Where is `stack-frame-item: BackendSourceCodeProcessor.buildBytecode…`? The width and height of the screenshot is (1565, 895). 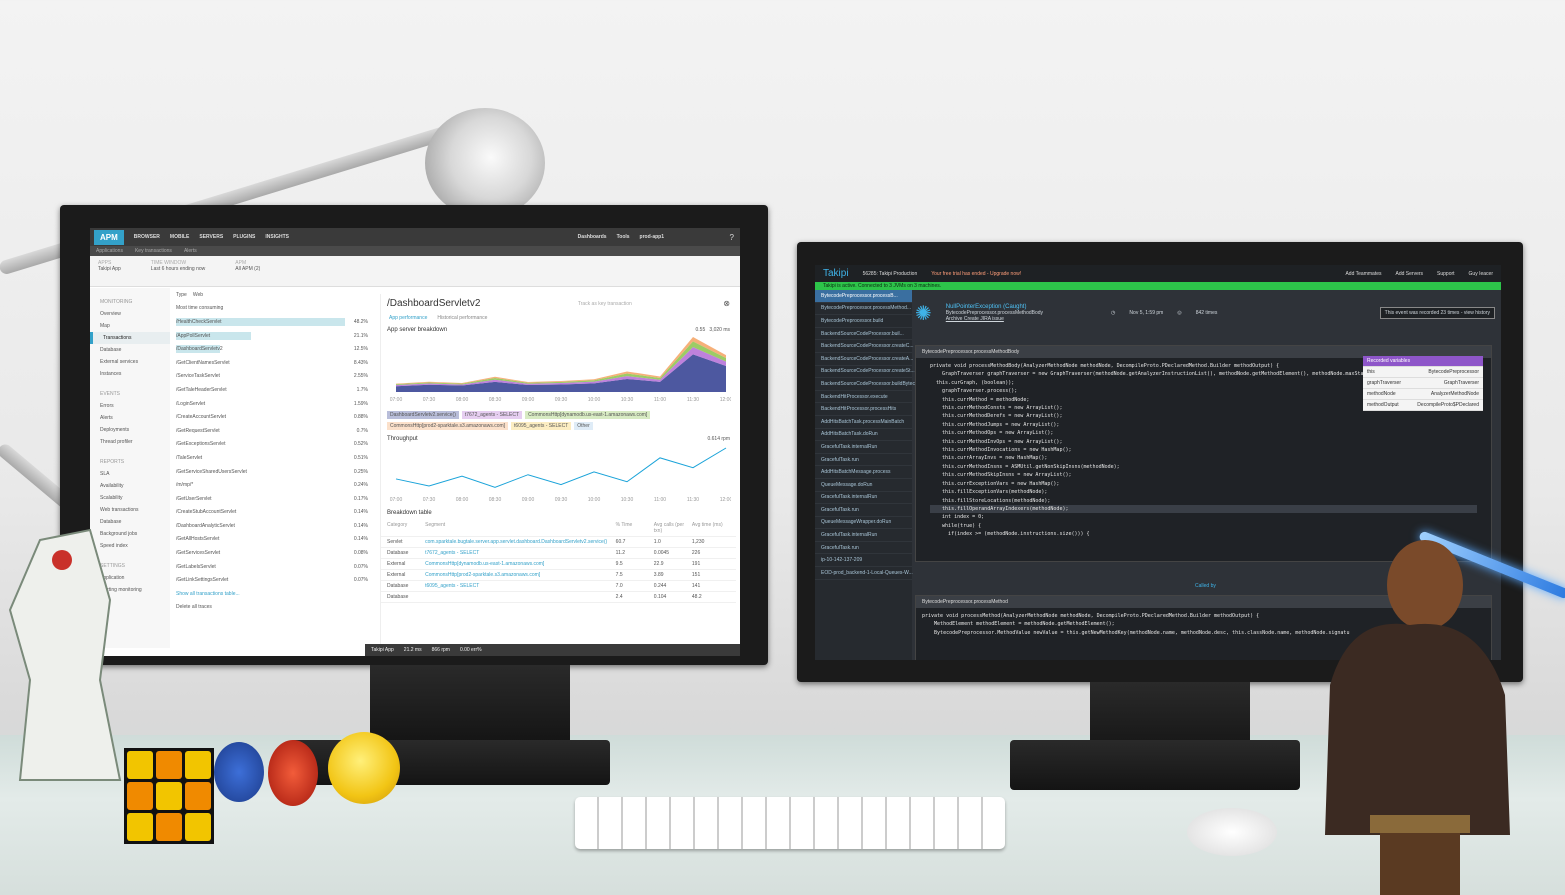
stack-frame-item: BackendSourceCodeProcessor.buildBytecode… is located at coordinates (875, 384).